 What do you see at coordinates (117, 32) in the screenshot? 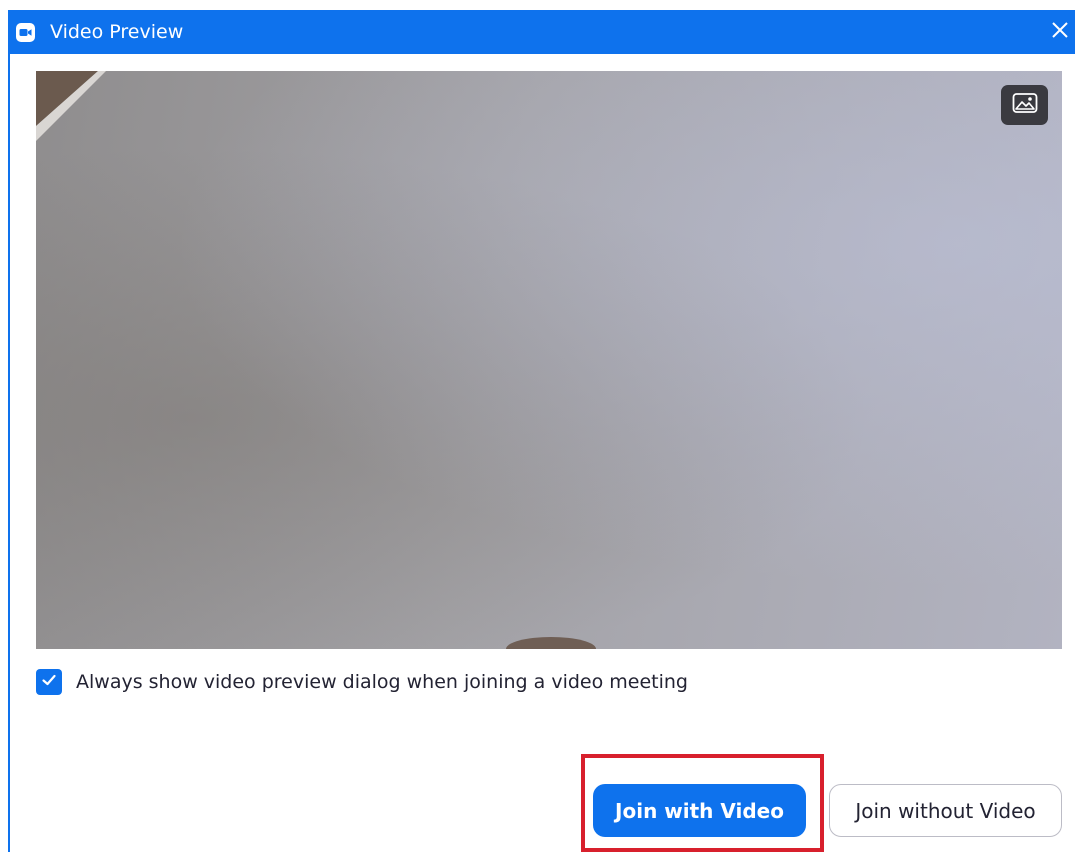
I see `window-title: Video Preview` at bounding box center [117, 32].